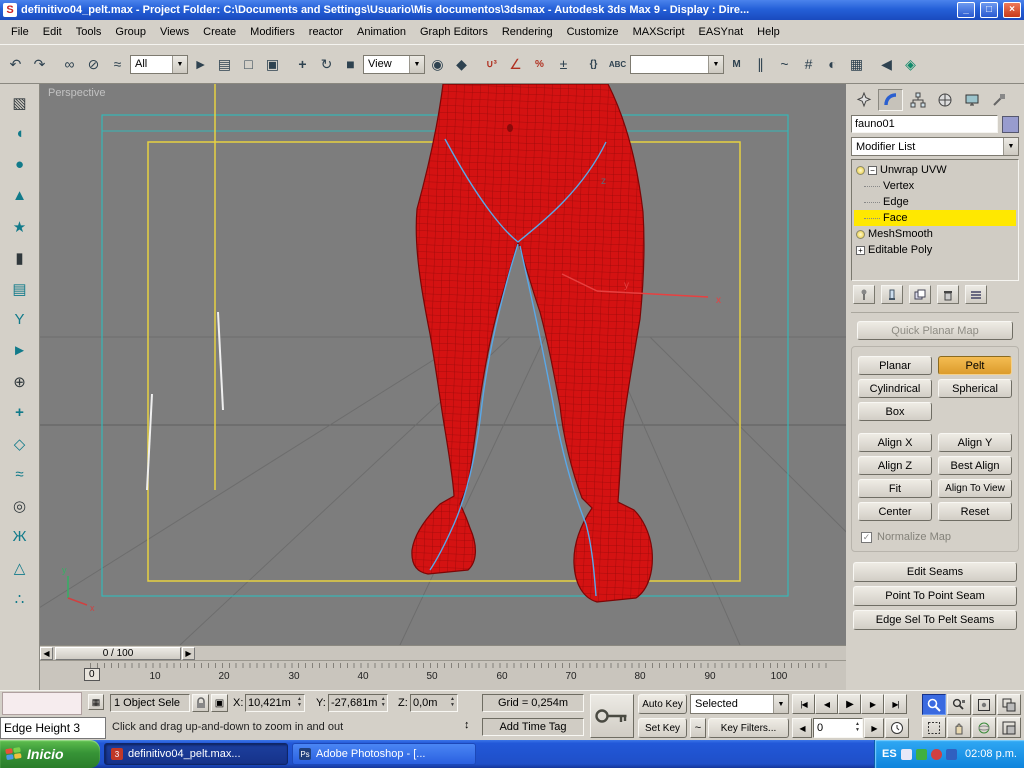  I want to click on object-color-swatch, so click(1010, 124).